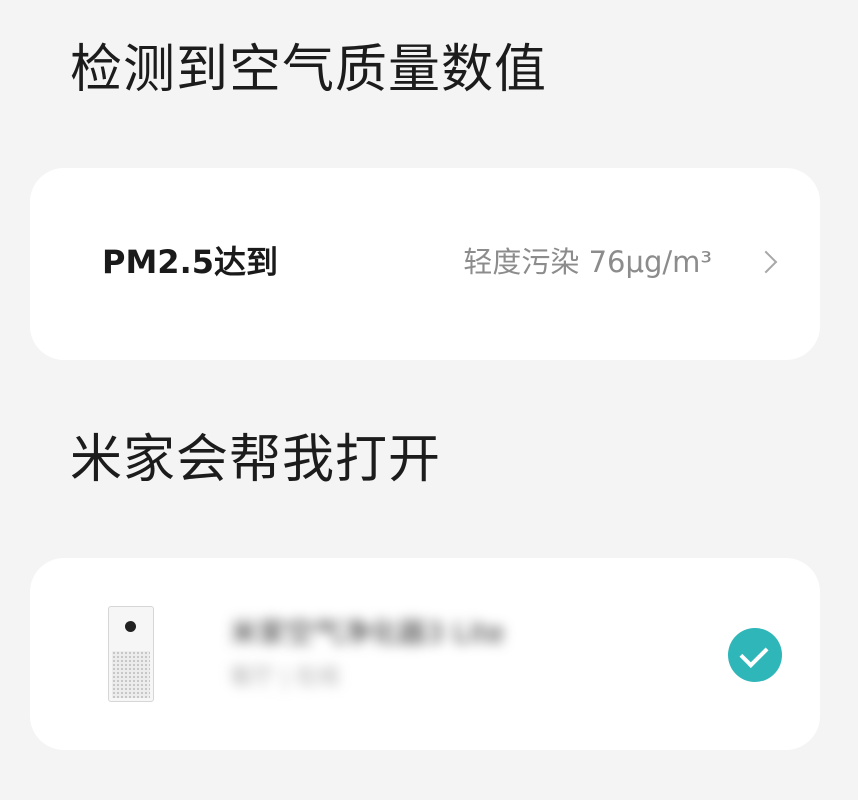  Describe the element at coordinates (309, 70) in the screenshot. I see `trigger-section-title: 检测到空气质量数值` at that location.